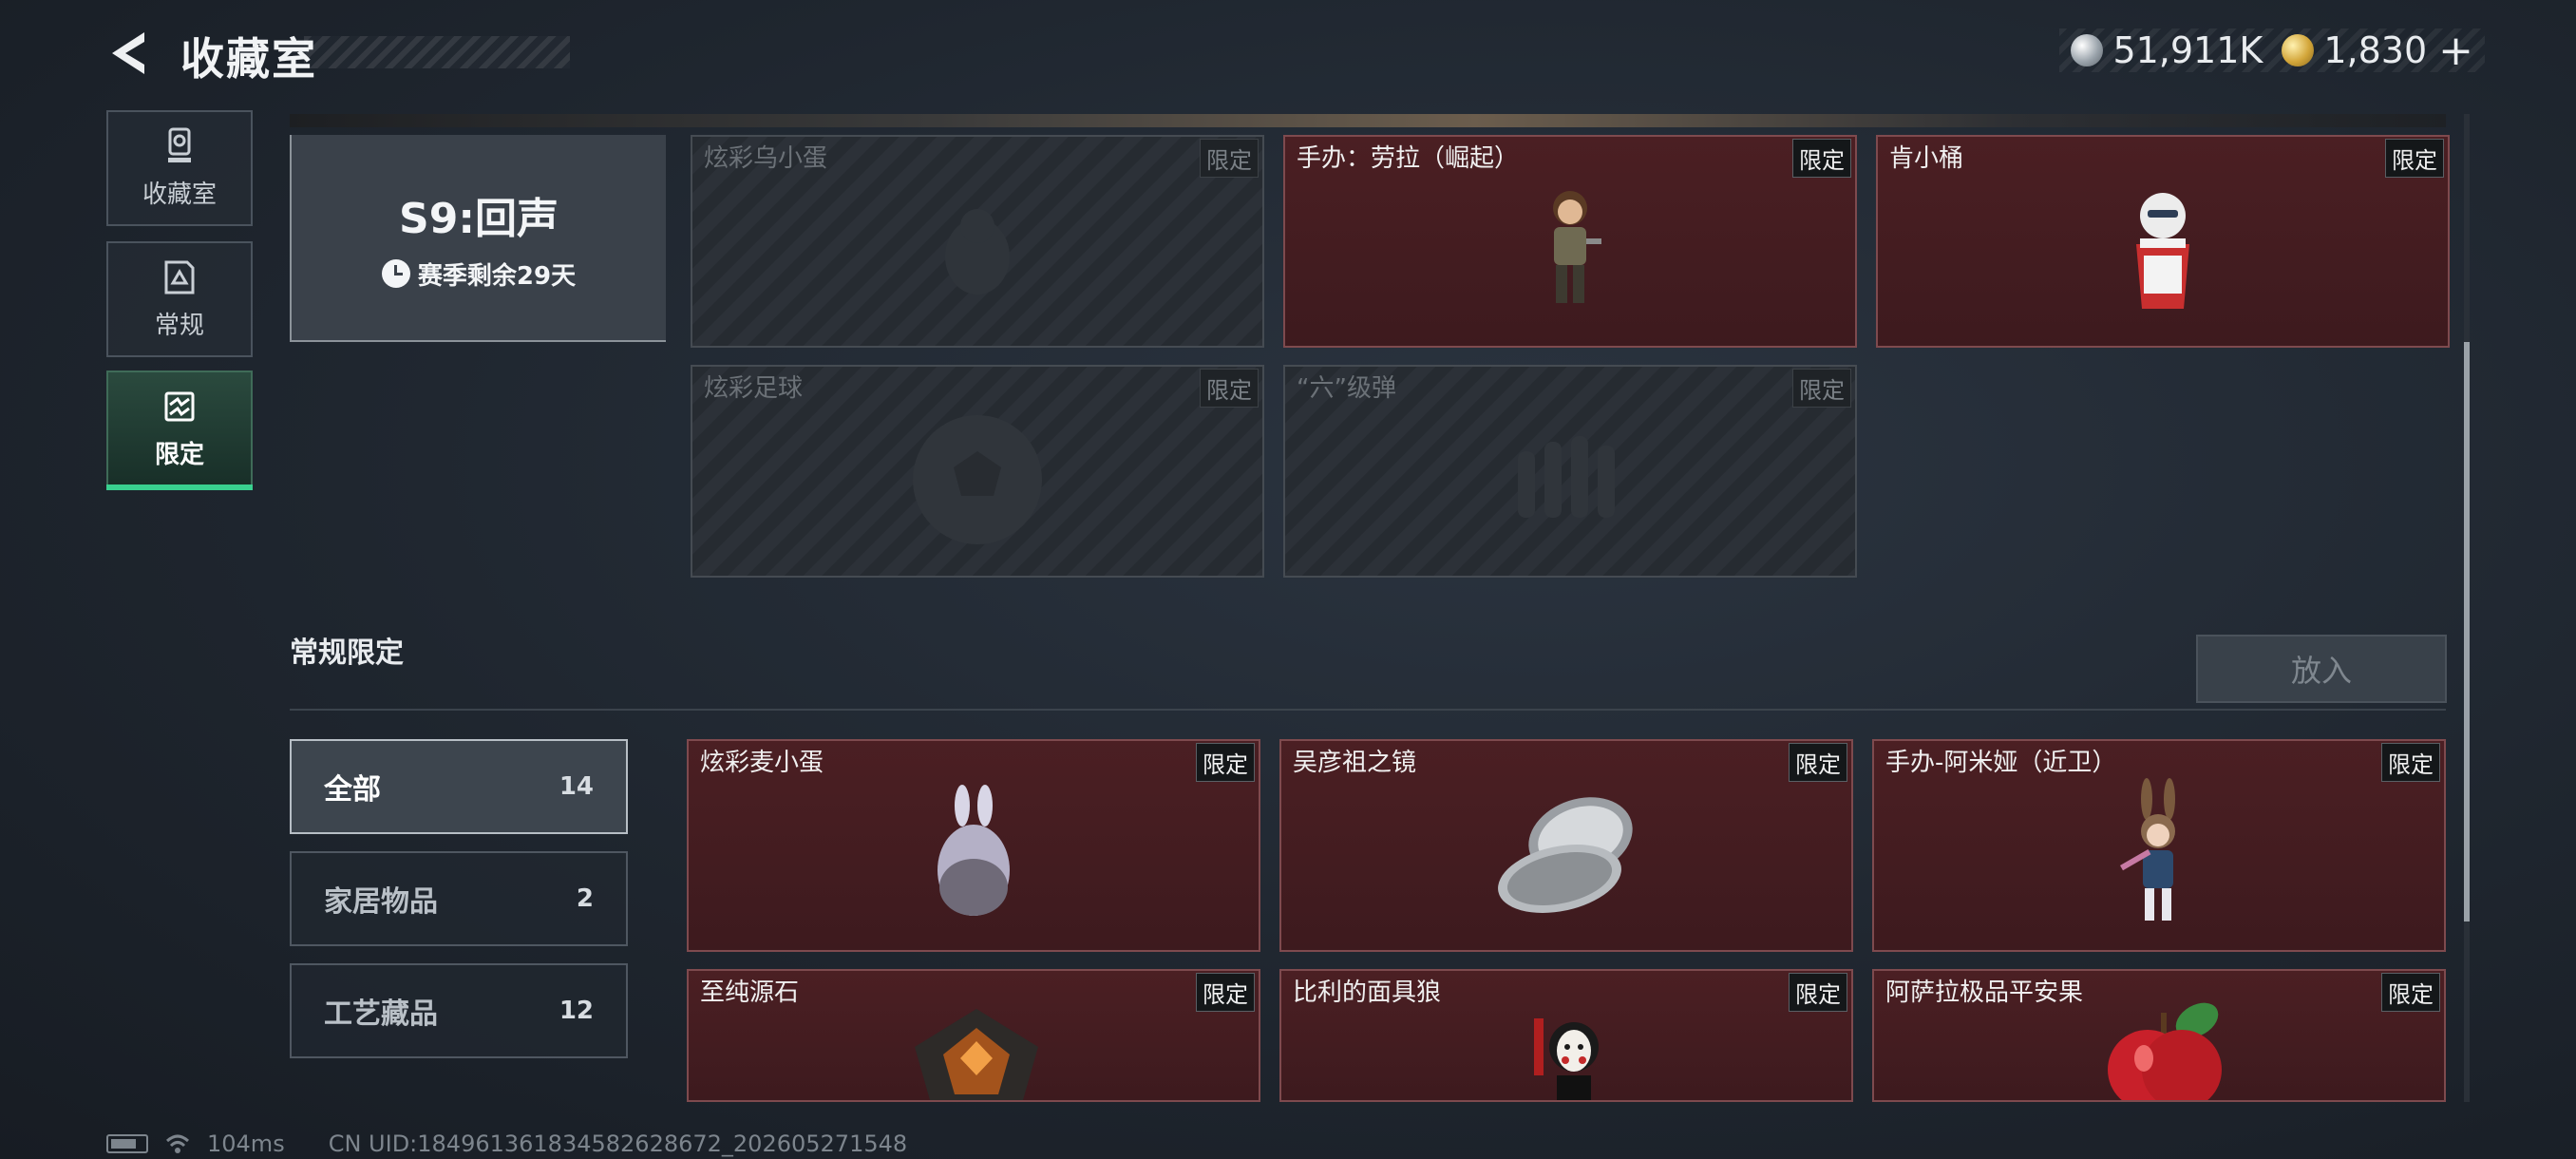 This screenshot has height=1159, width=2576. What do you see at coordinates (1368, 120) in the screenshot?
I see `season-banner` at bounding box center [1368, 120].